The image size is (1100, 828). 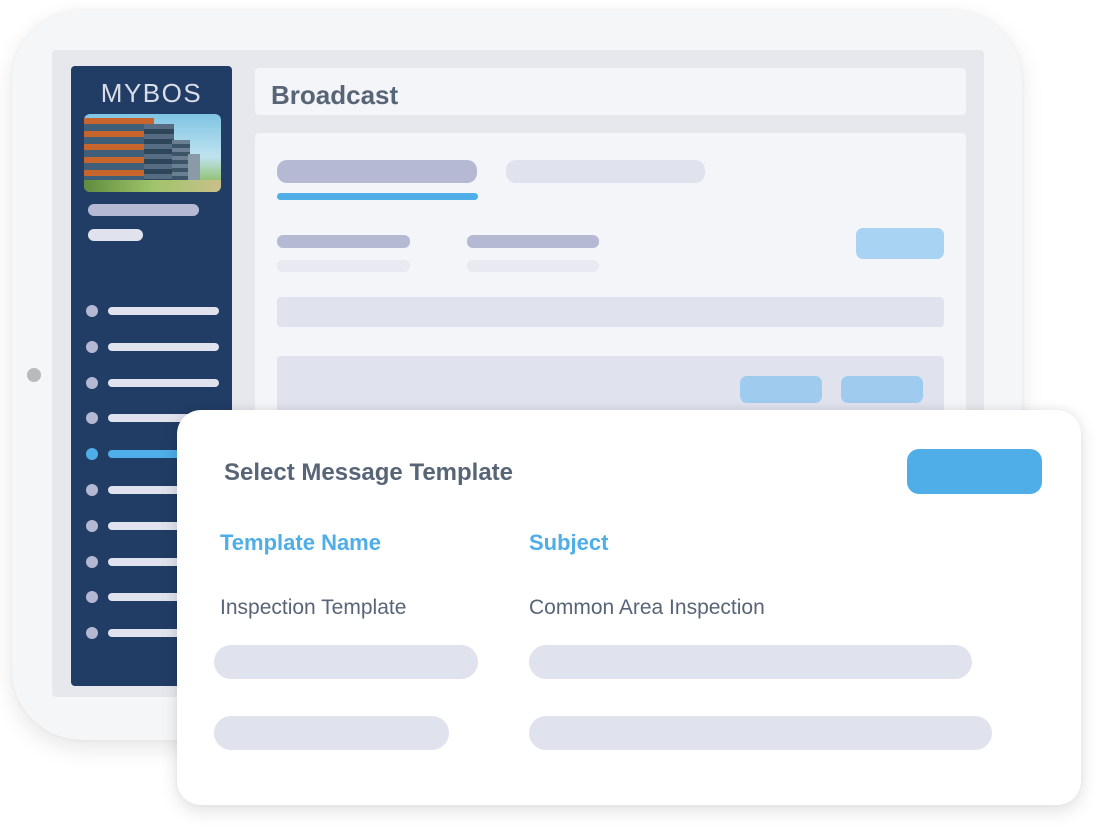 What do you see at coordinates (974, 471) in the screenshot?
I see `modal-confirm-button` at bounding box center [974, 471].